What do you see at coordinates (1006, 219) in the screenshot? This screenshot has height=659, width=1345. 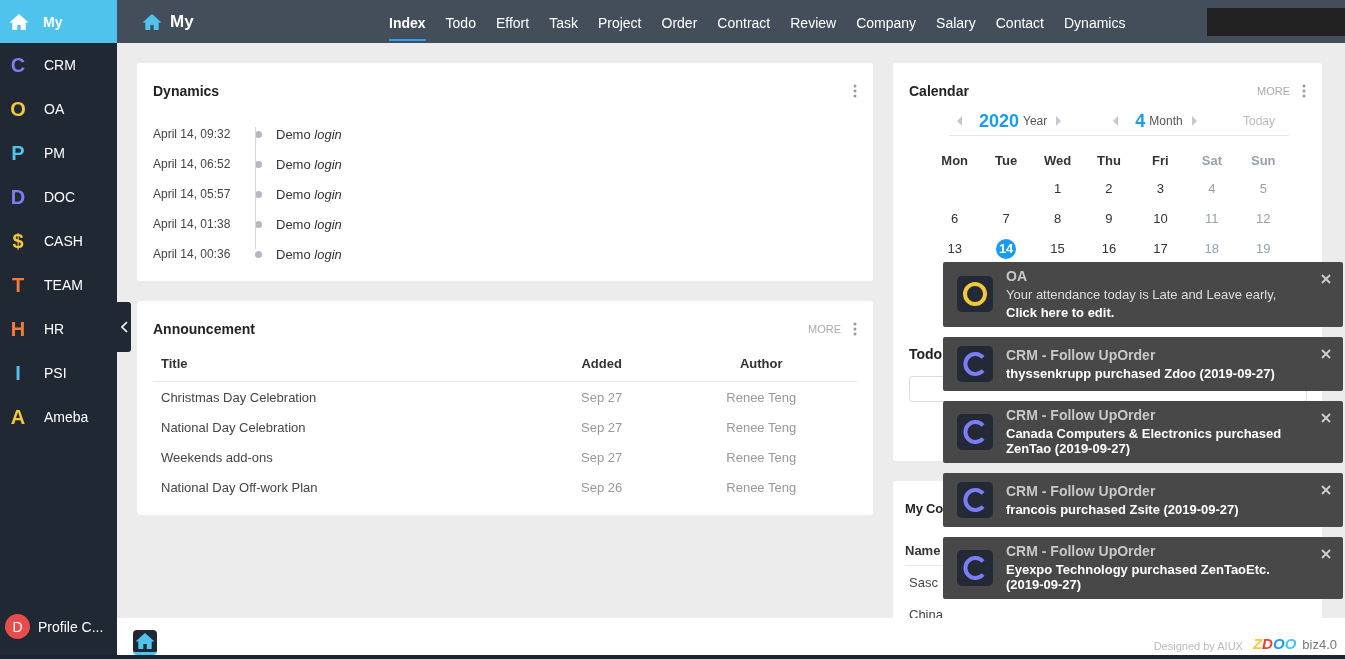 I see `calendar-day: 7` at bounding box center [1006, 219].